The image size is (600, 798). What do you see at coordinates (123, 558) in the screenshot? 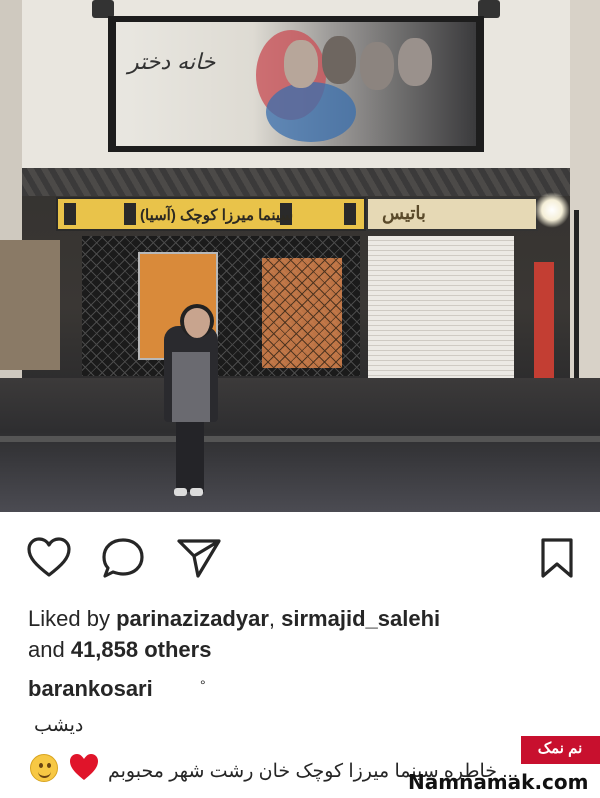
I see `comment-bubble-icon` at bounding box center [123, 558].